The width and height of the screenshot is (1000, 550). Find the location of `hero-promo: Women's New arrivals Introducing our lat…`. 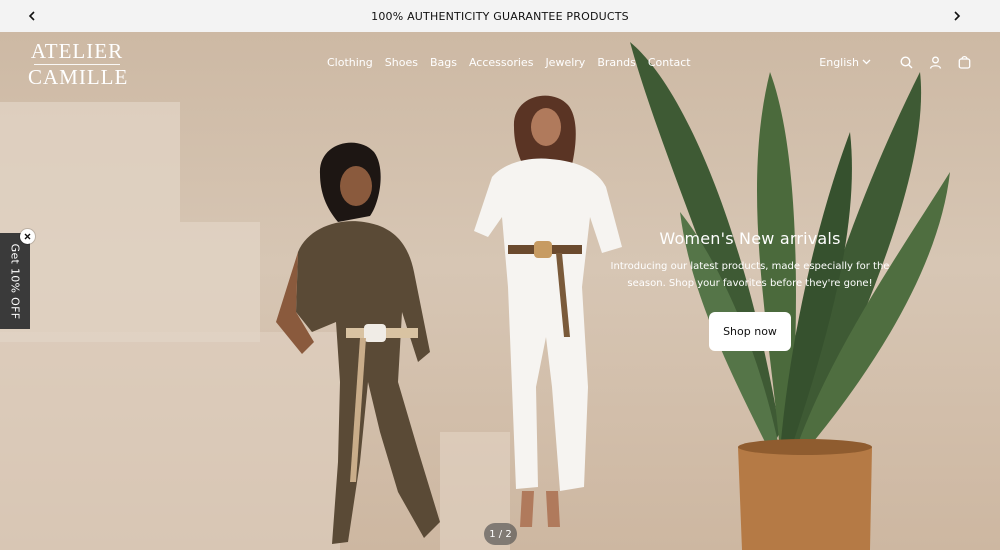

hero-promo: Women's New arrivals Introducing our lat… is located at coordinates (750, 260).